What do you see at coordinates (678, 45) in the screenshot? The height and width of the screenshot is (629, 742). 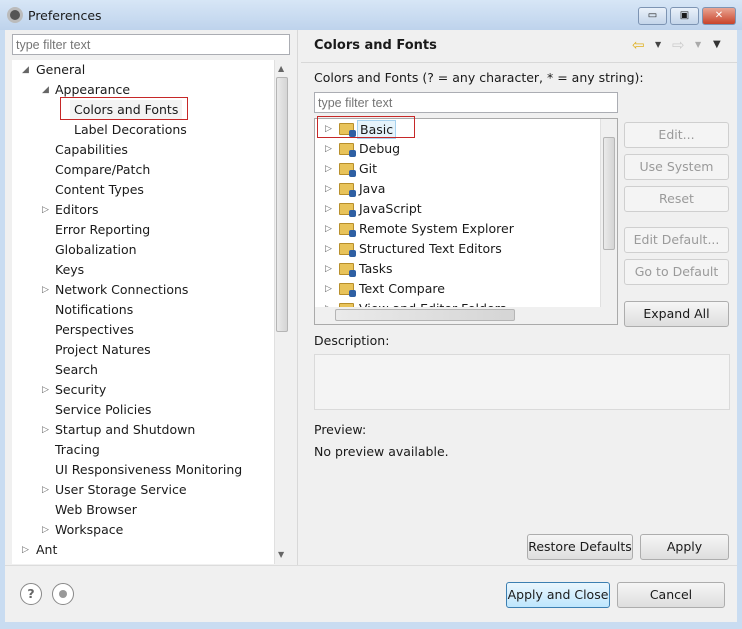 I see `forward-arrow-icon: ⇨` at bounding box center [678, 45].